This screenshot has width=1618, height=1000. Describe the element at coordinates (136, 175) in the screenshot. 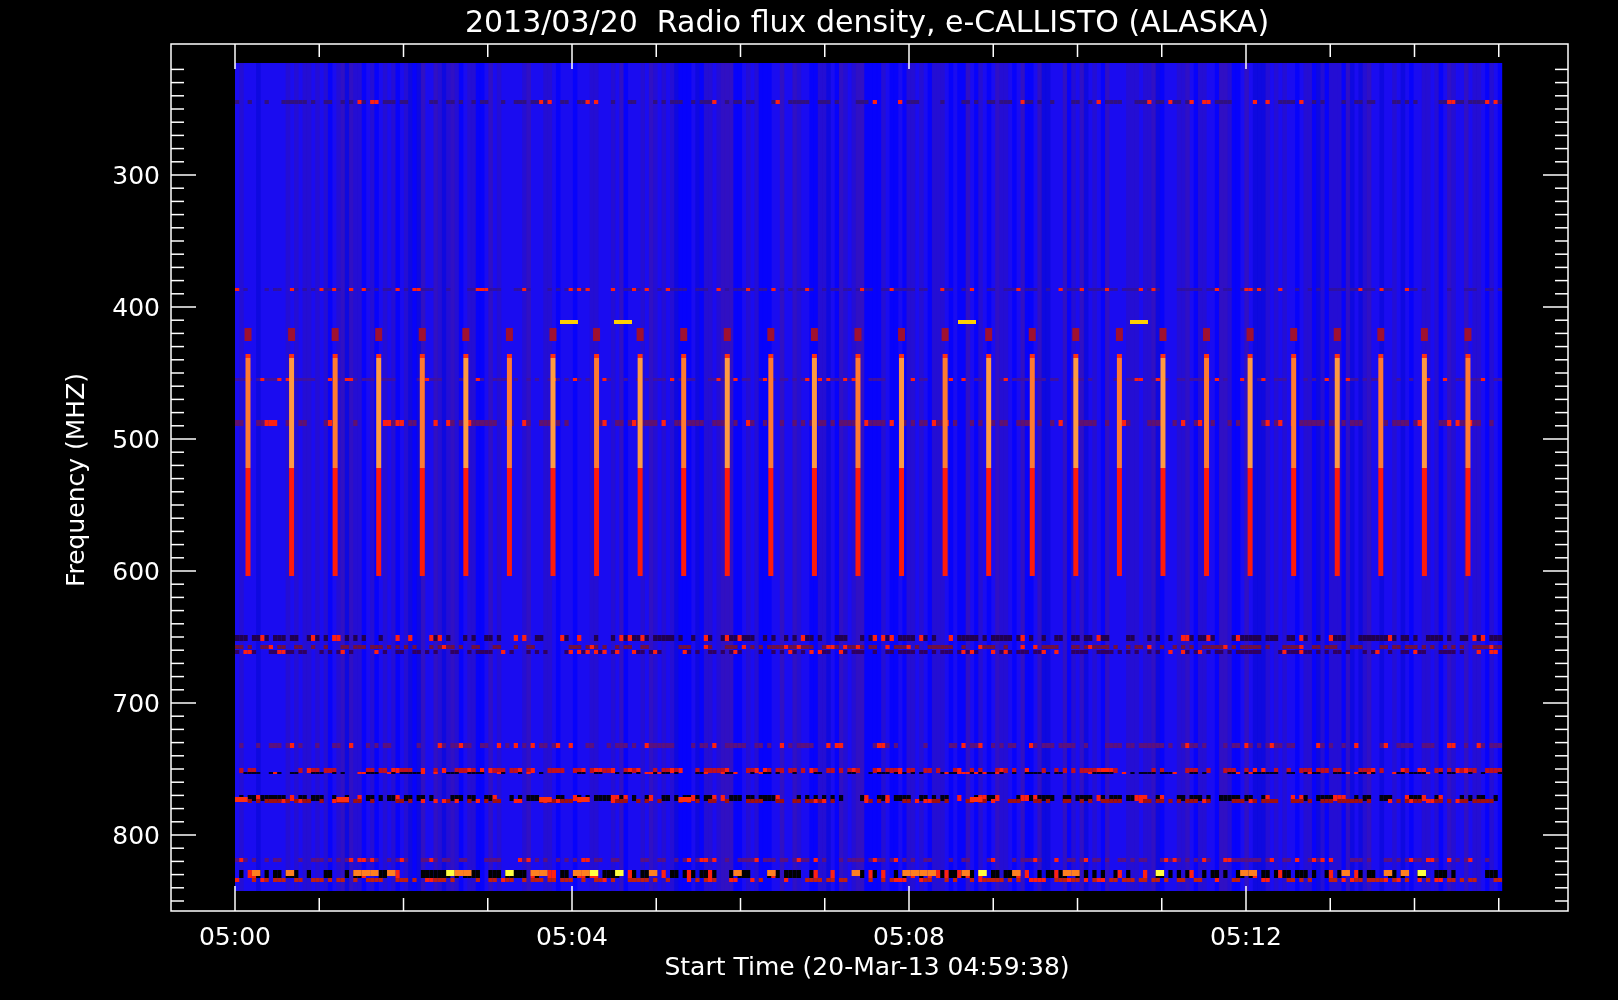

I see `tick-label: 300` at that location.